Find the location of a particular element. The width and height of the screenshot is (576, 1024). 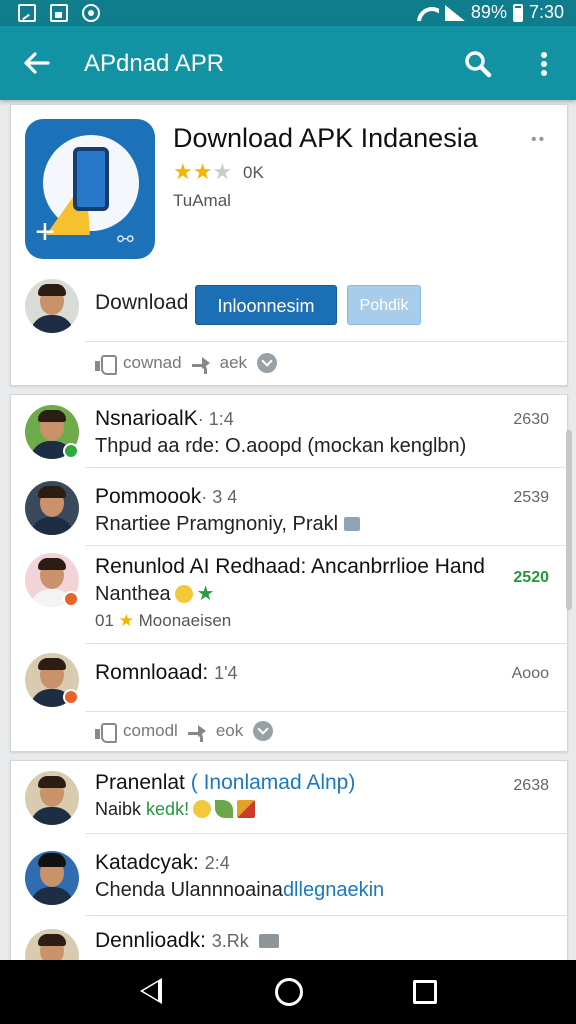

sub-label: Moonaeisen is located at coordinates (185, 620).